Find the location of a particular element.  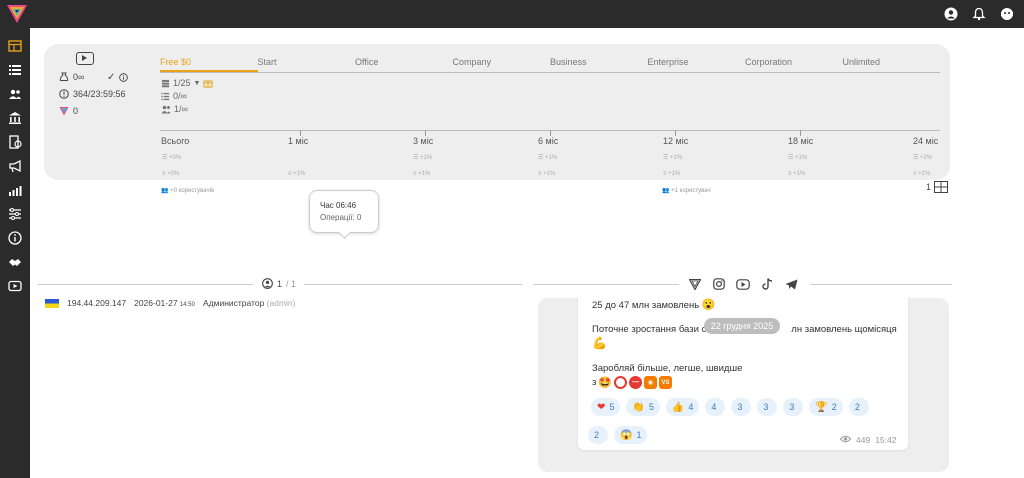

reaction-5: 3 is located at coordinates (741, 407).